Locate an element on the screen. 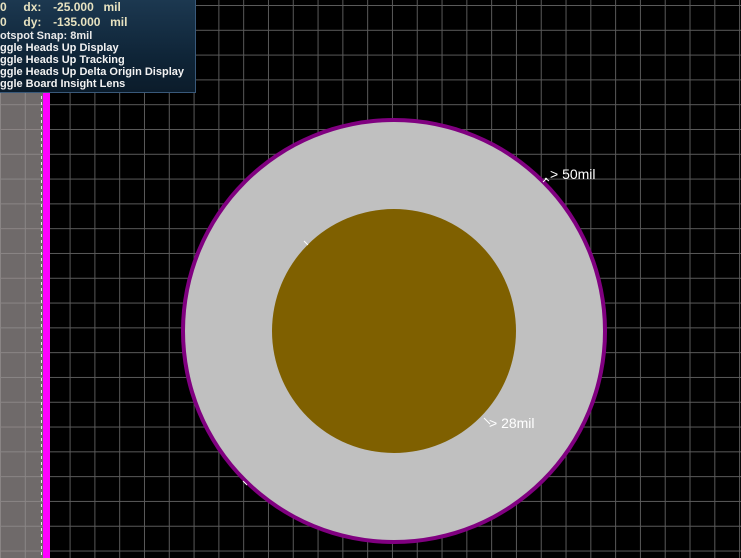  hud-cmd-delta-origin: ggle Heads Up Delta Origin Display is located at coordinates (92, 72).